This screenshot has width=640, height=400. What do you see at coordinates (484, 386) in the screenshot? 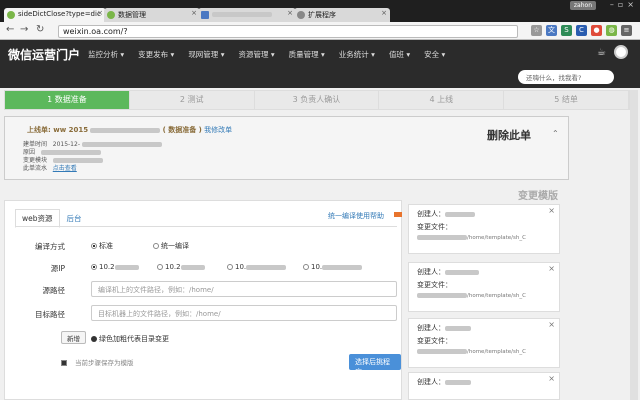
I see `template-card-4: × 创建人：` at bounding box center [484, 386].